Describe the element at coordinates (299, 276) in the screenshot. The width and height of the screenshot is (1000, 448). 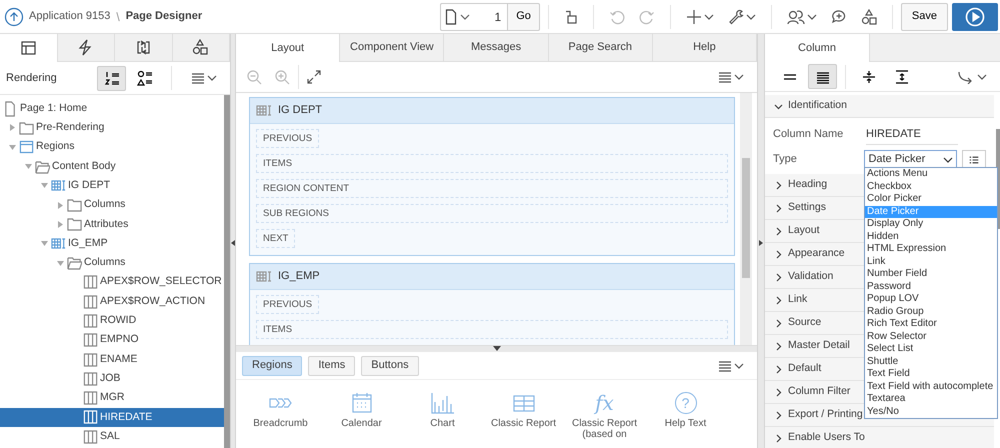
I see `region-title: IG_EMP` at that location.